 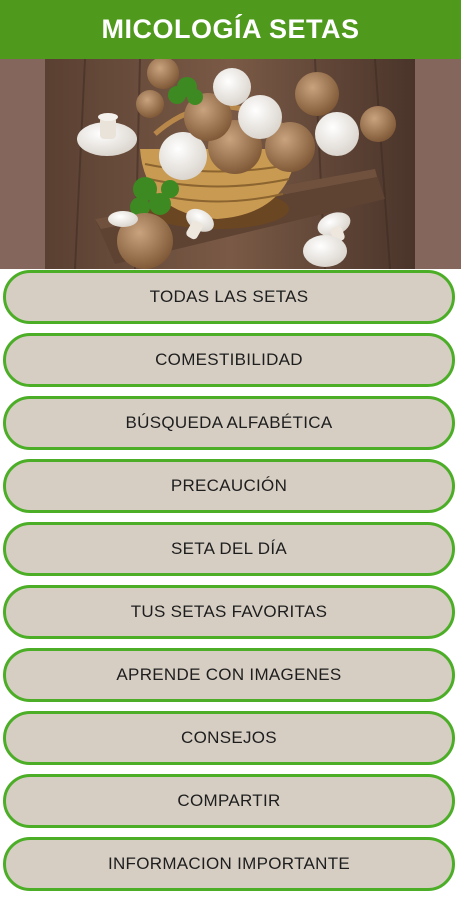 I want to click on menu-consejos-button: CONSEJOS, so click(x=229, y=738).